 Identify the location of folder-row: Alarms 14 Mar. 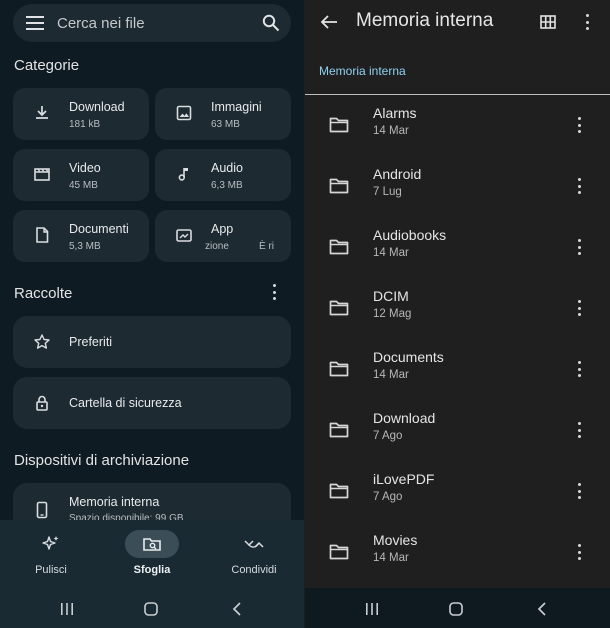
(457, 127).